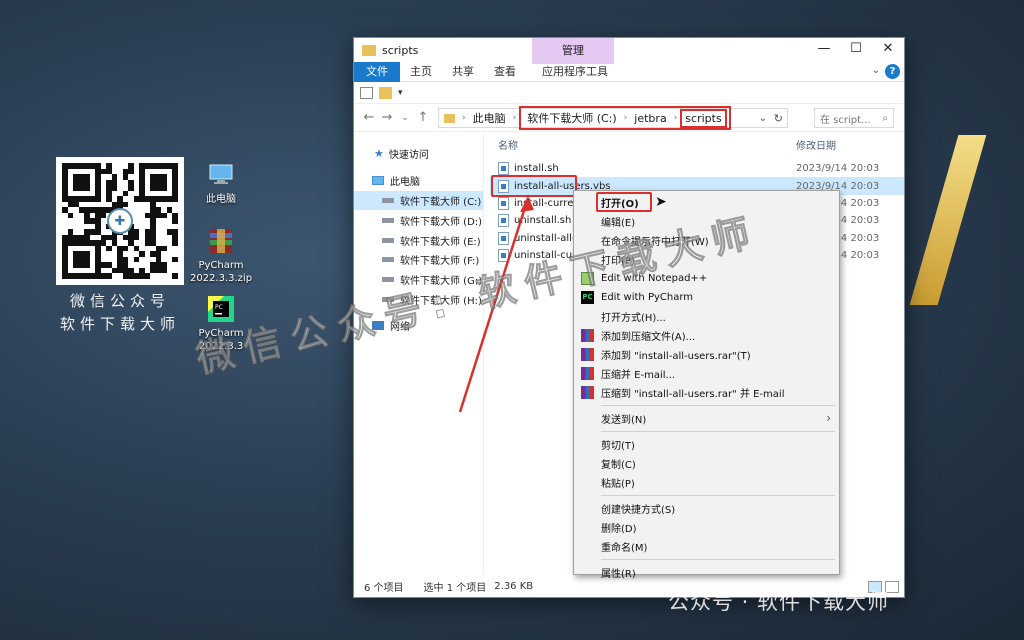 The width and height of the screenshot is (1024, 640). I want to click on menu-label: 复制(C), so click(618, 465).